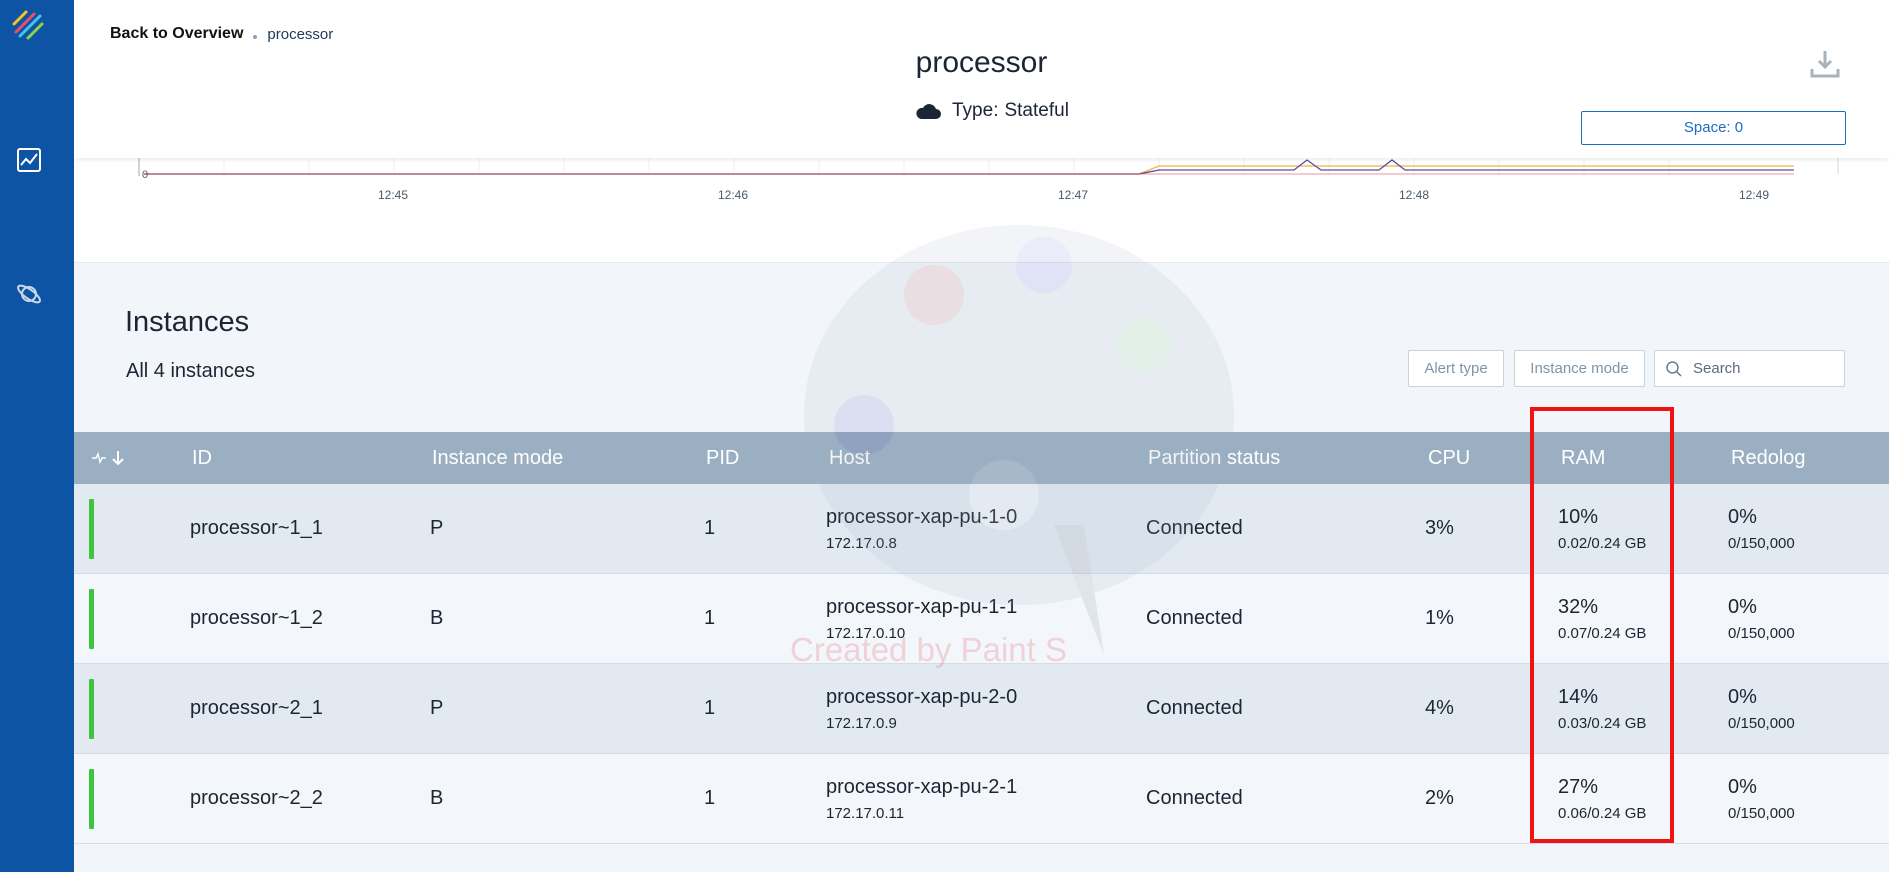  I want to click on download-icon, so click(1825, 64).